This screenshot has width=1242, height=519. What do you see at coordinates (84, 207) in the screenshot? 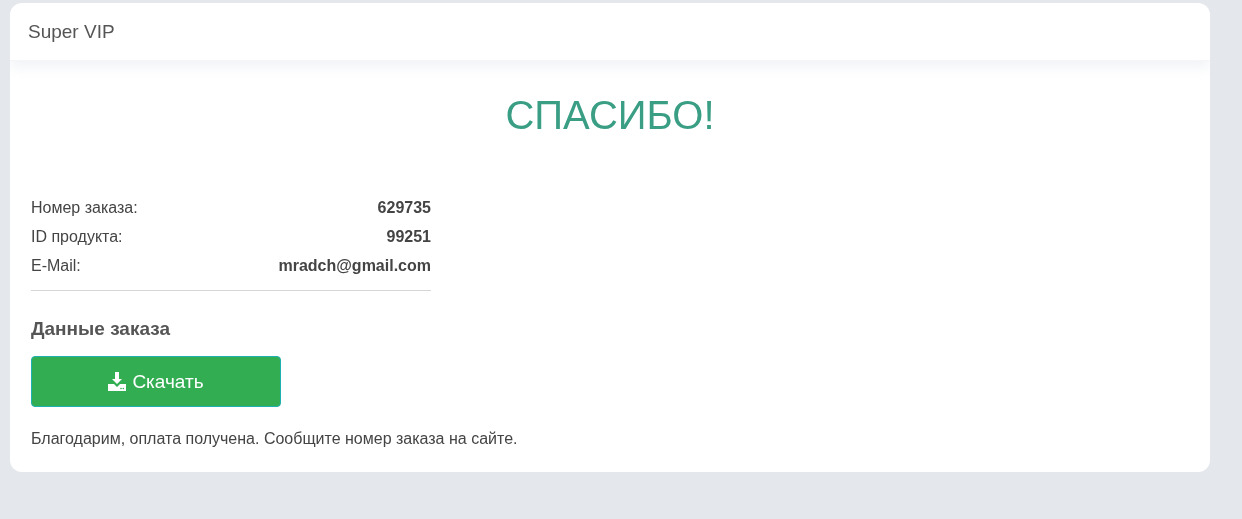
I see `detail-label: Номер заказа:` at bounding box center [84, 207].